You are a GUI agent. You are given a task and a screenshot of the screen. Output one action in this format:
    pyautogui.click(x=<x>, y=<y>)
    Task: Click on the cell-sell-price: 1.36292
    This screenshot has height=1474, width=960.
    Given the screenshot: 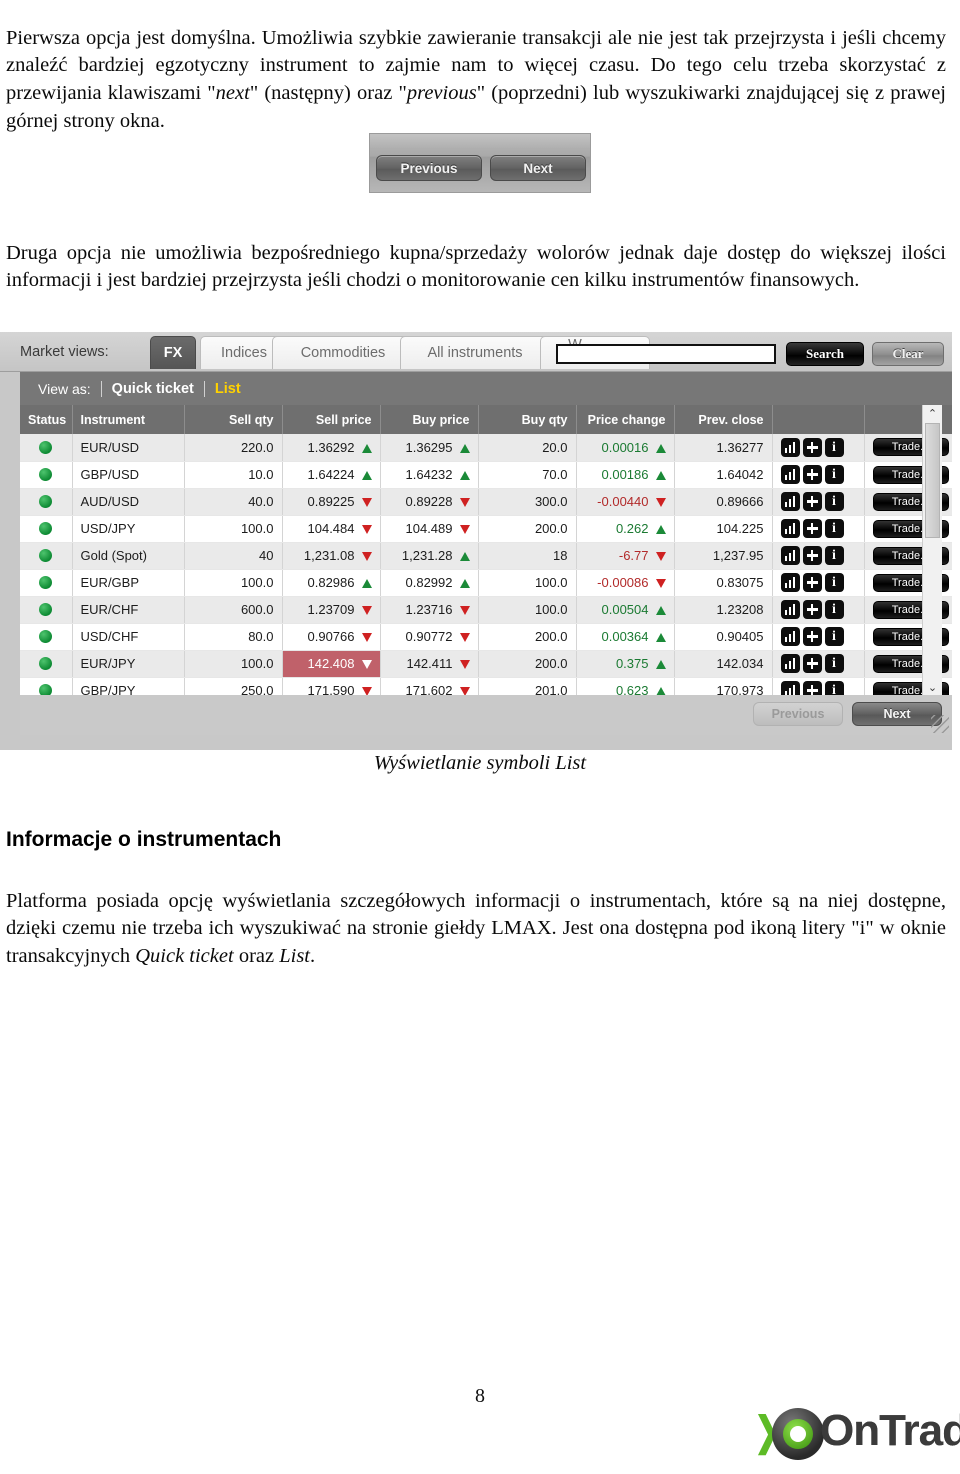 What is the action you would take?
    pyautogui.click(x=331, y=448)
    